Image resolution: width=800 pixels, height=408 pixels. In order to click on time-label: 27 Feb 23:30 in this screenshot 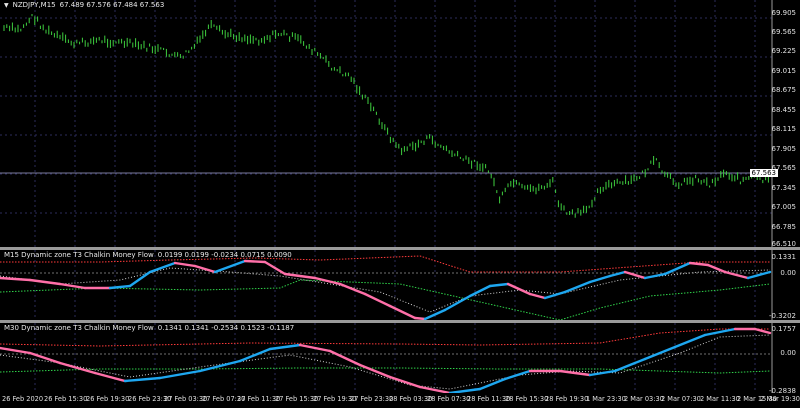, I will do `click(372, 399)`.